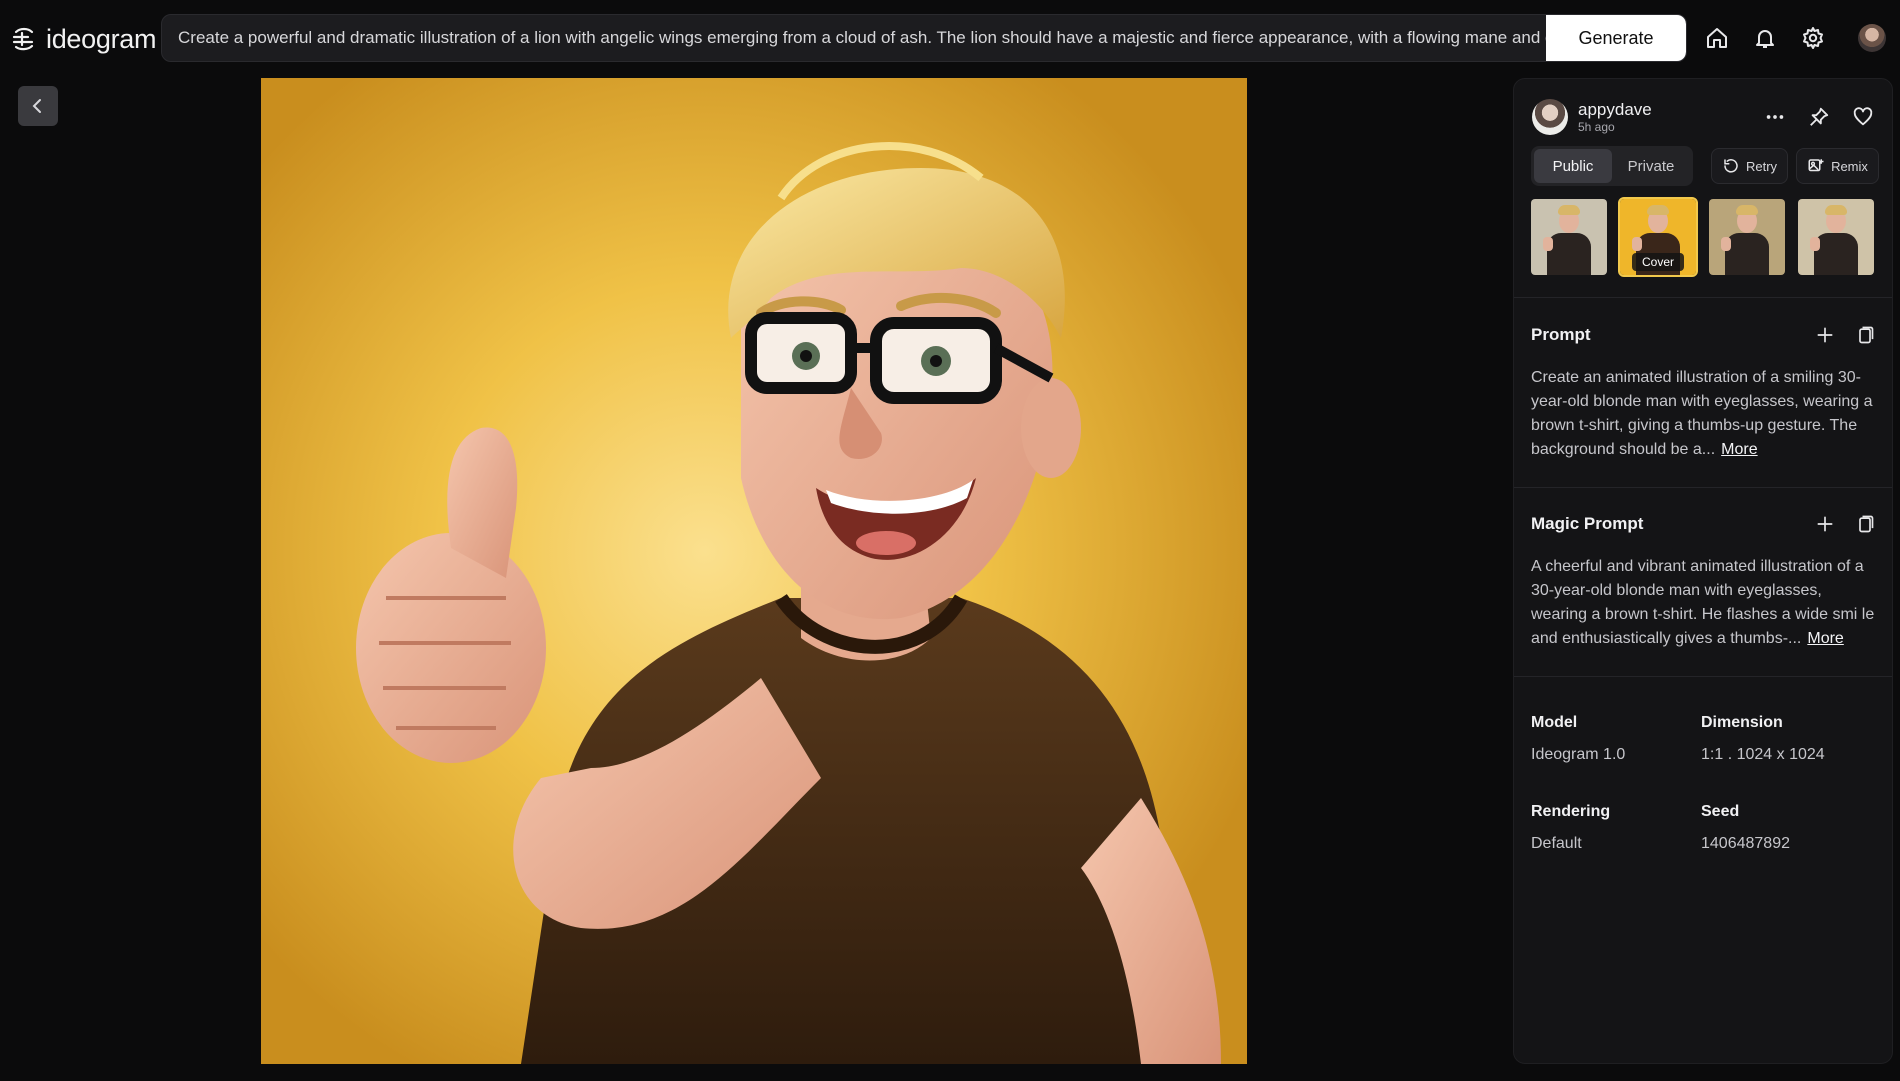  What do you see at coordinates (1762, 166) in the screenshot?
I see `retry-label: Retry` at bounding box center [1762, 166].